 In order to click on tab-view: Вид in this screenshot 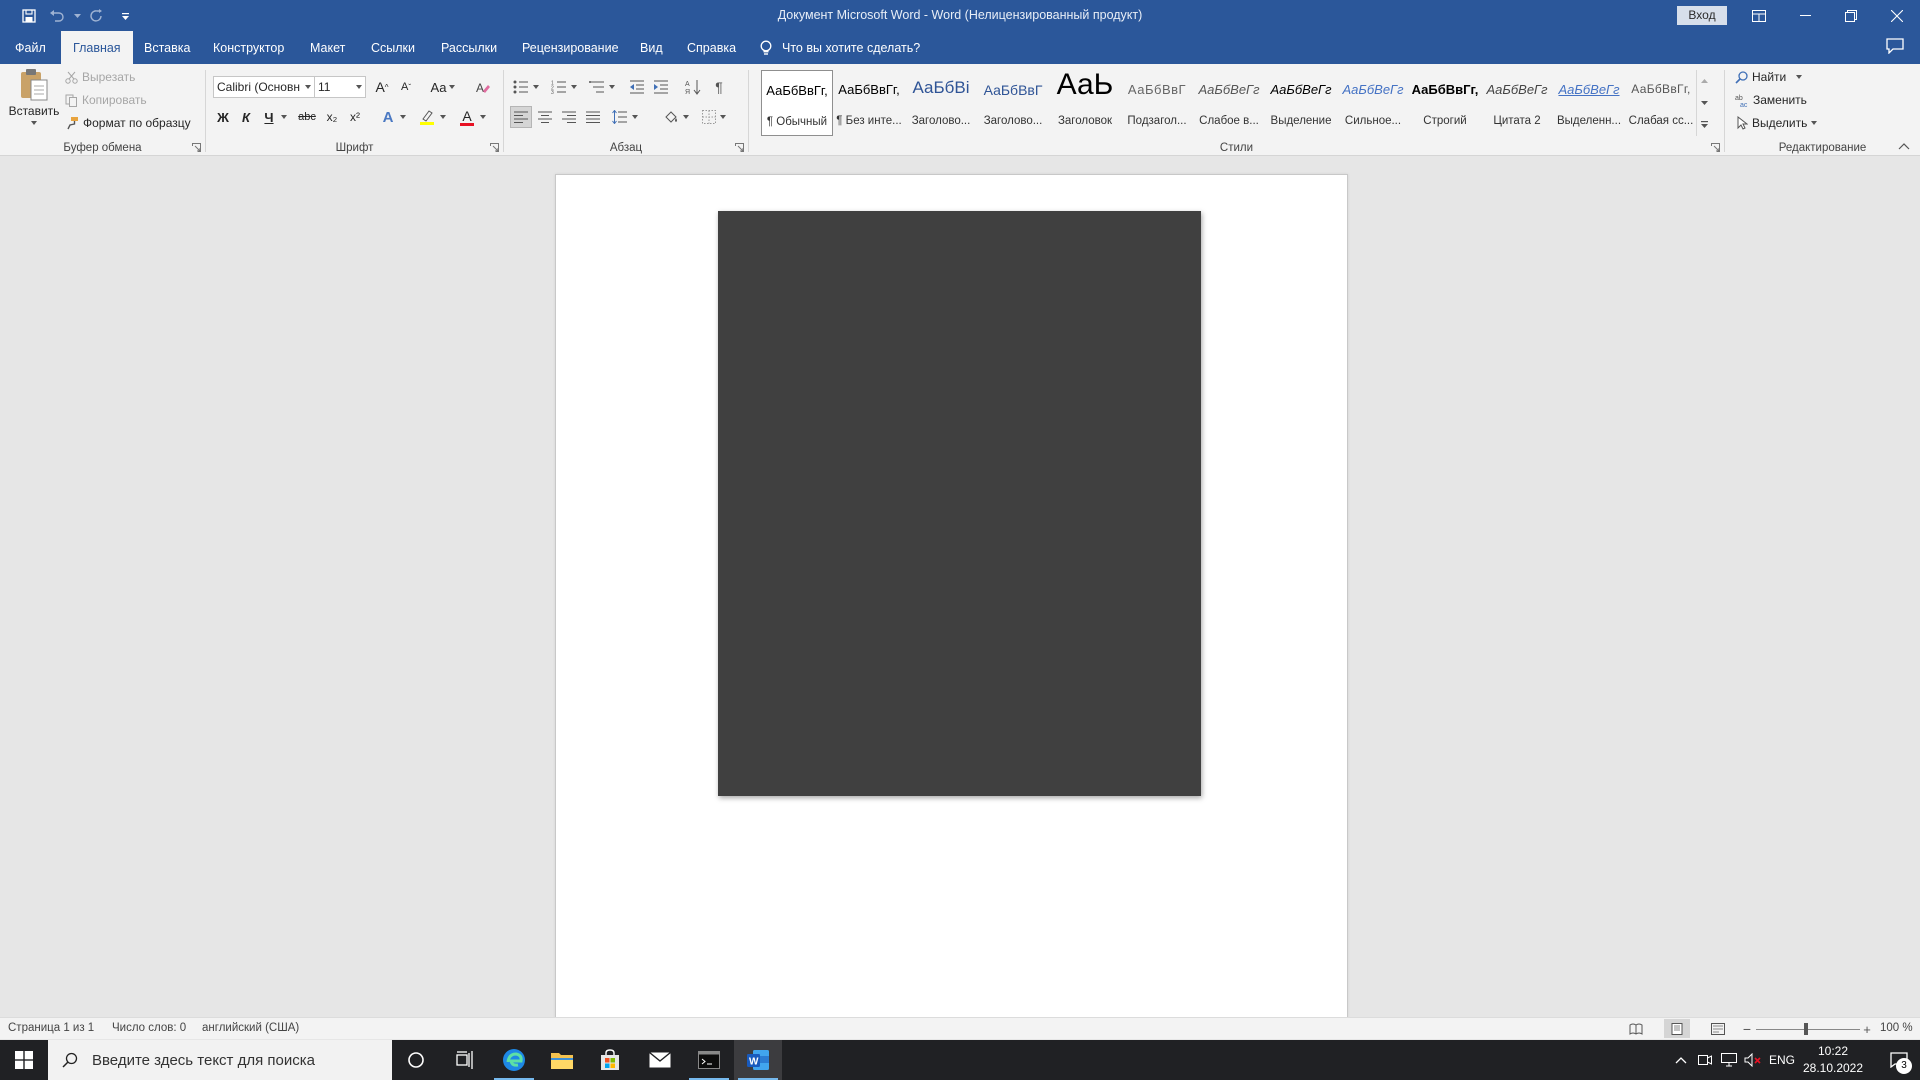, I will do `click(651, 47)`.